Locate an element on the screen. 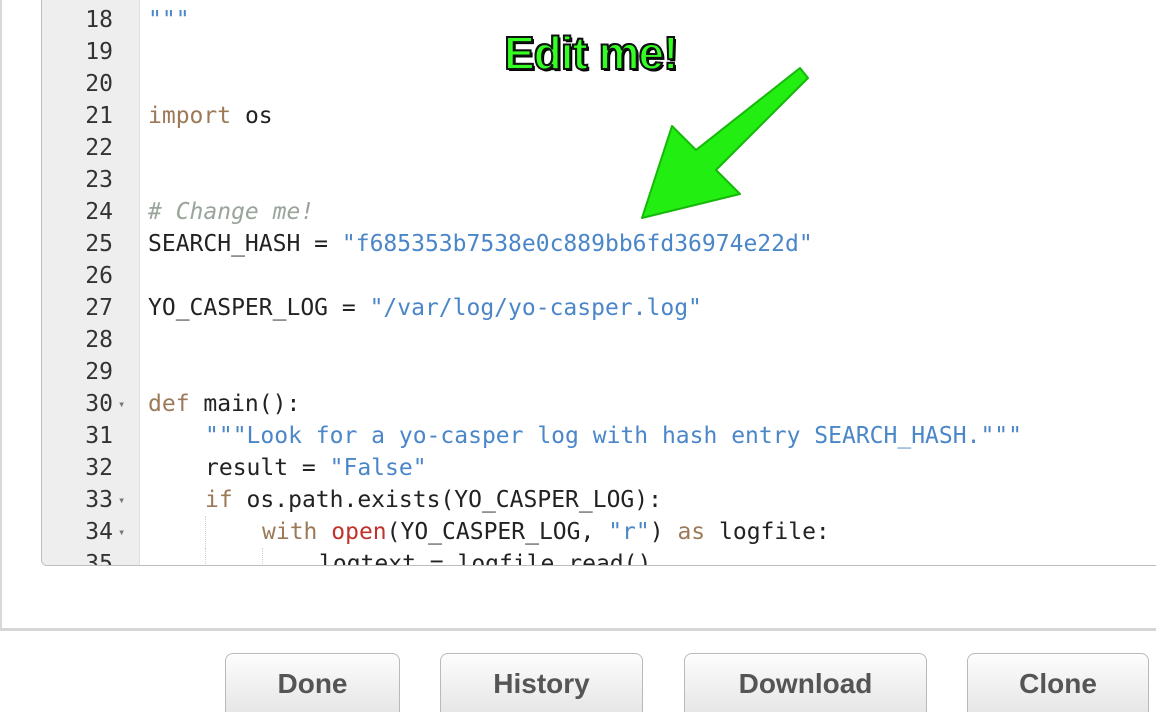 Image resolution: width=1156 pixels, height=712 pixels. code-token: logfile: is located at coordinates (767, 532).